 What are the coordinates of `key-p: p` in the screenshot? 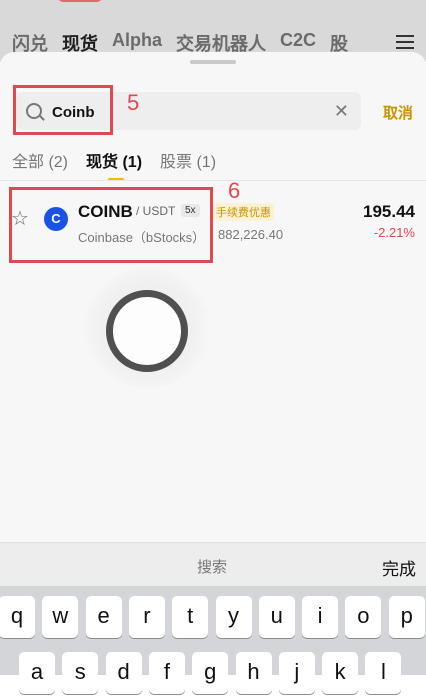 It's located at (406, 617).